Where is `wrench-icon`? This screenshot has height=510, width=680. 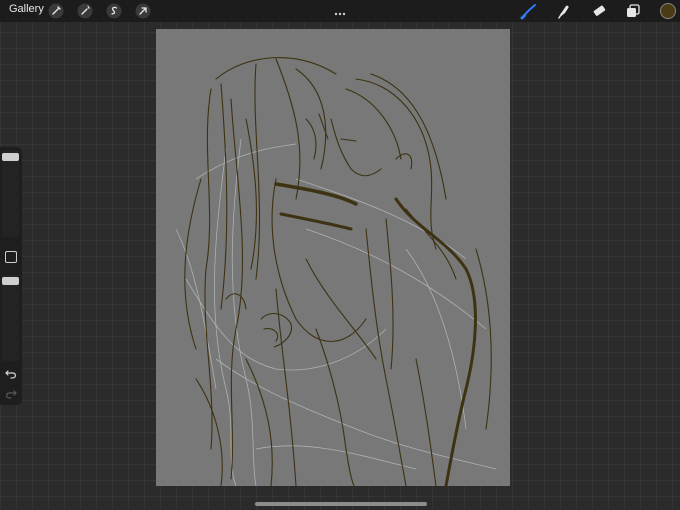 wrench-icon is located at coordinates (56, 11).